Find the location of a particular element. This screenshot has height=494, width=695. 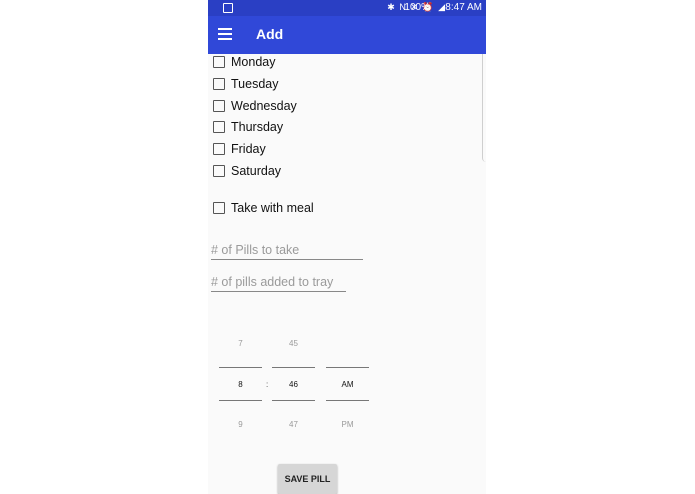

day-label: Friday is located at coordinates (248, 149).